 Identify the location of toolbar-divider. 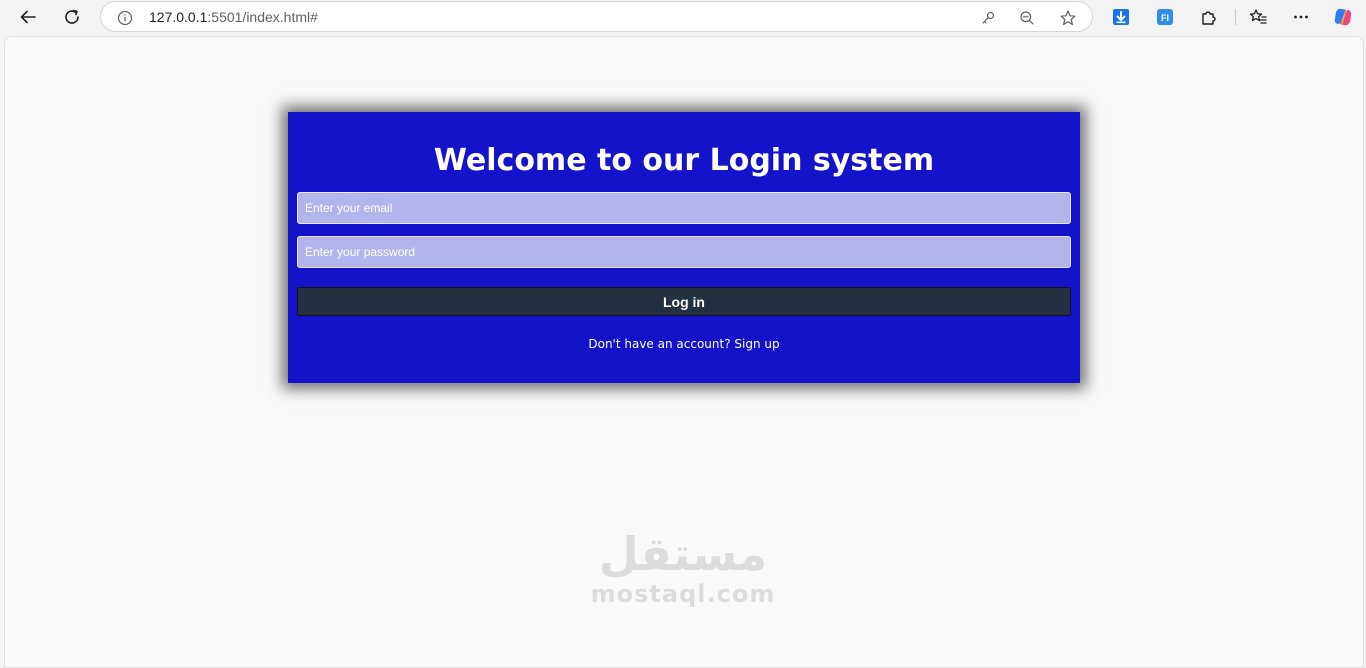
(1235, 17).